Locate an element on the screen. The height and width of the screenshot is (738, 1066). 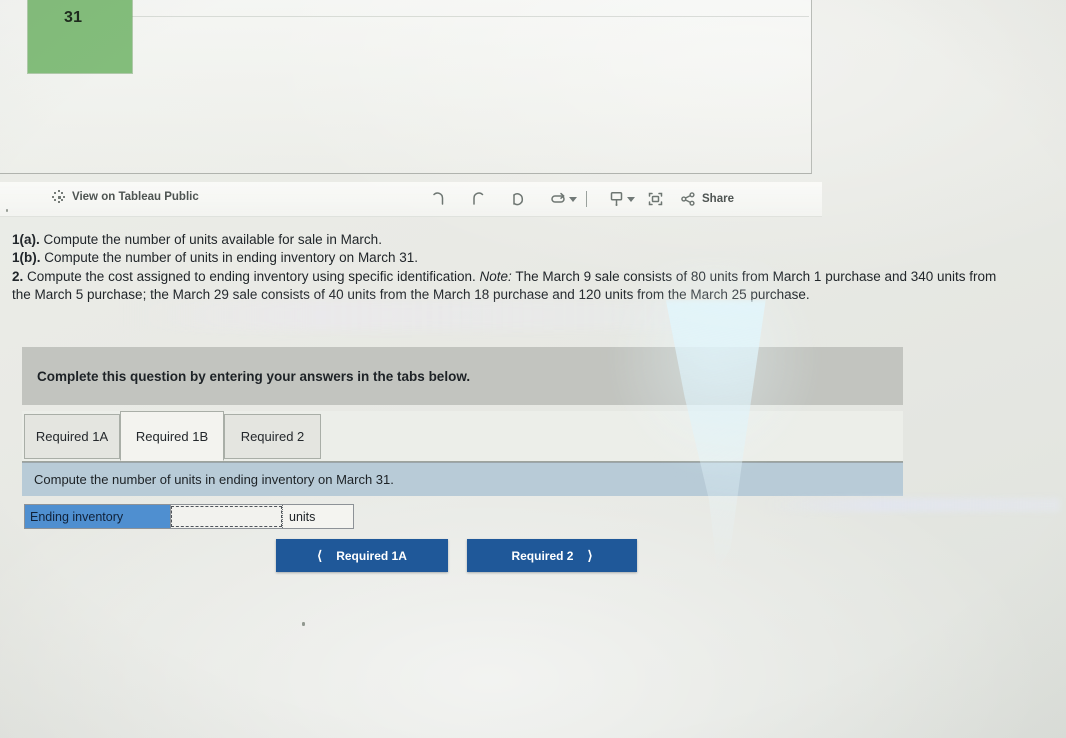
viz-cell-value: 31 is located at coordinates (73, 17).